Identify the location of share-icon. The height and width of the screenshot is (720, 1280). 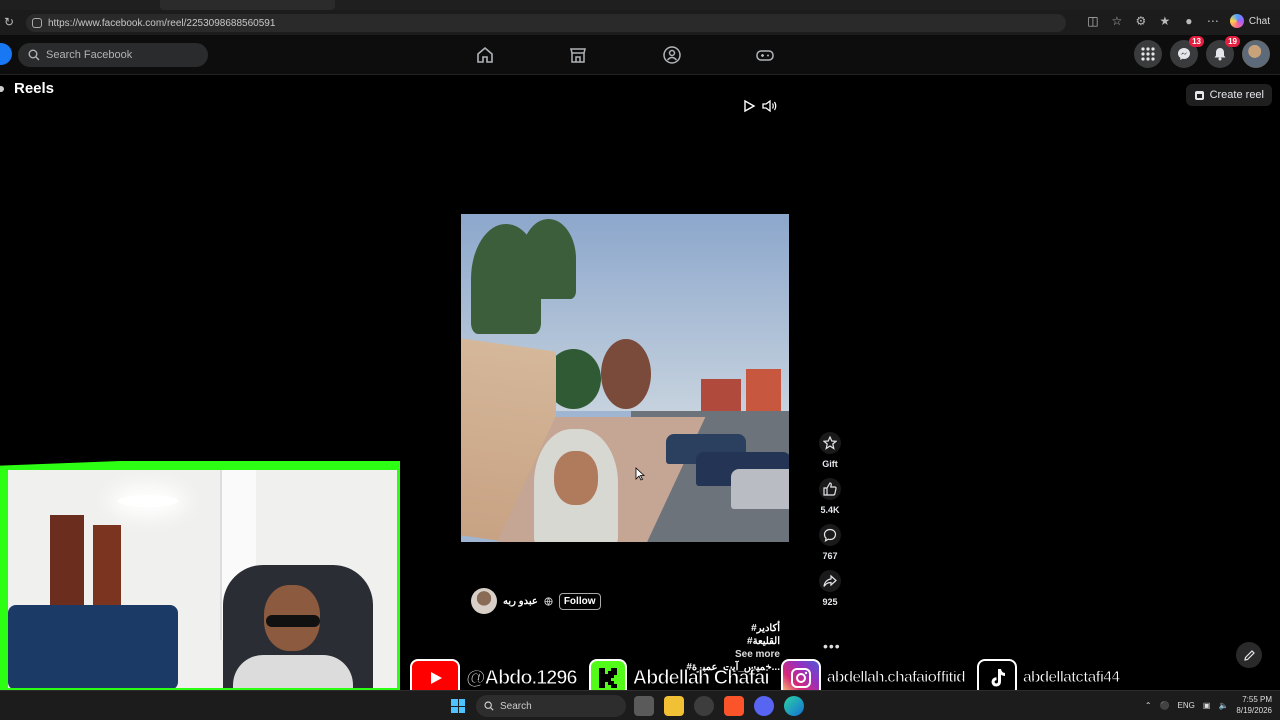
(830, 580).